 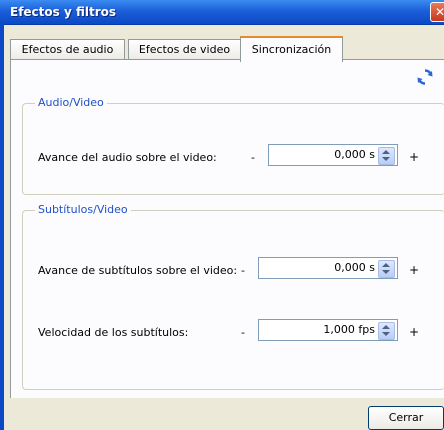 I want to click on audio-delay-value: 0,000 s, so click(x=354, y=154).